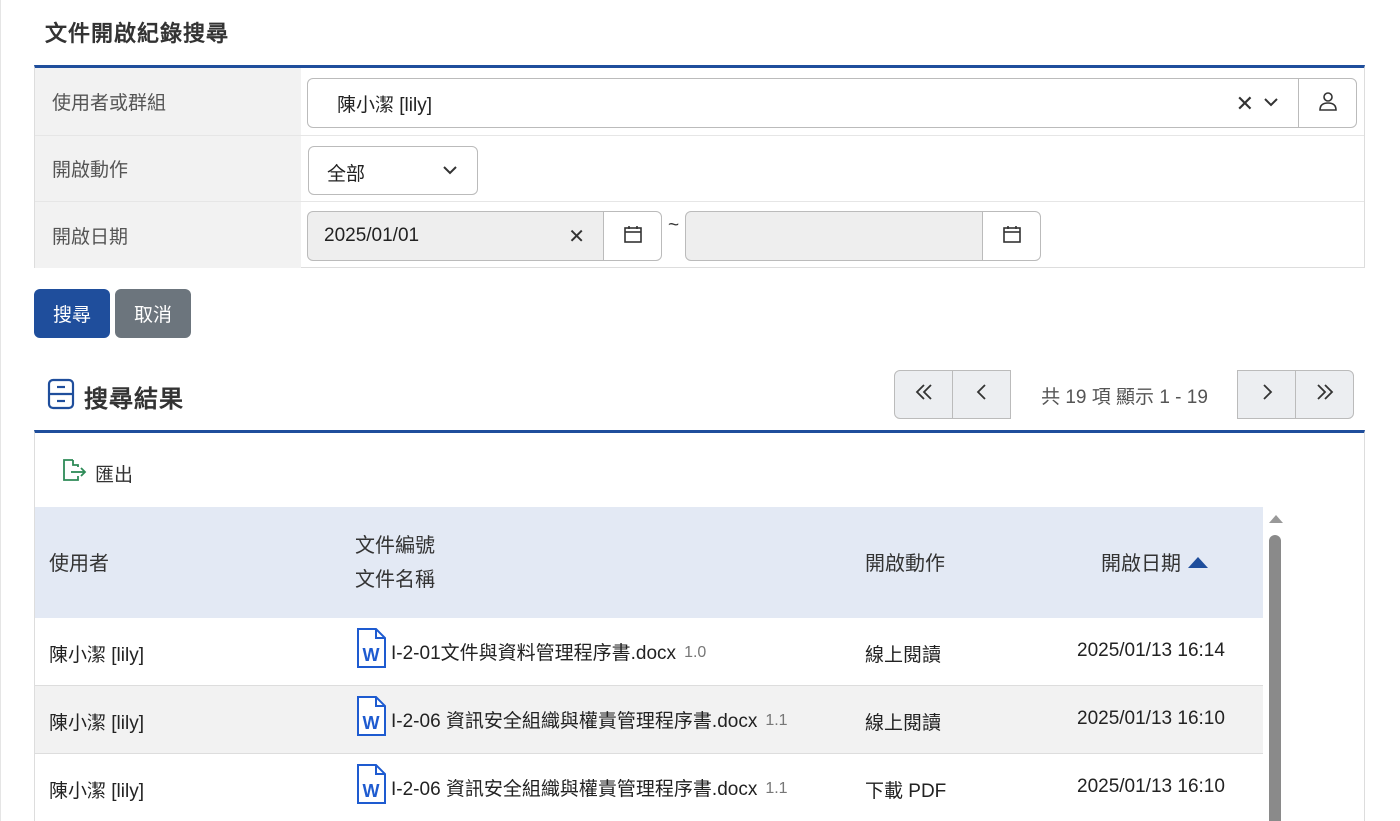 The image size is (1400, 821). I want to click on action-label: 開啟動作, so click(168, 168).